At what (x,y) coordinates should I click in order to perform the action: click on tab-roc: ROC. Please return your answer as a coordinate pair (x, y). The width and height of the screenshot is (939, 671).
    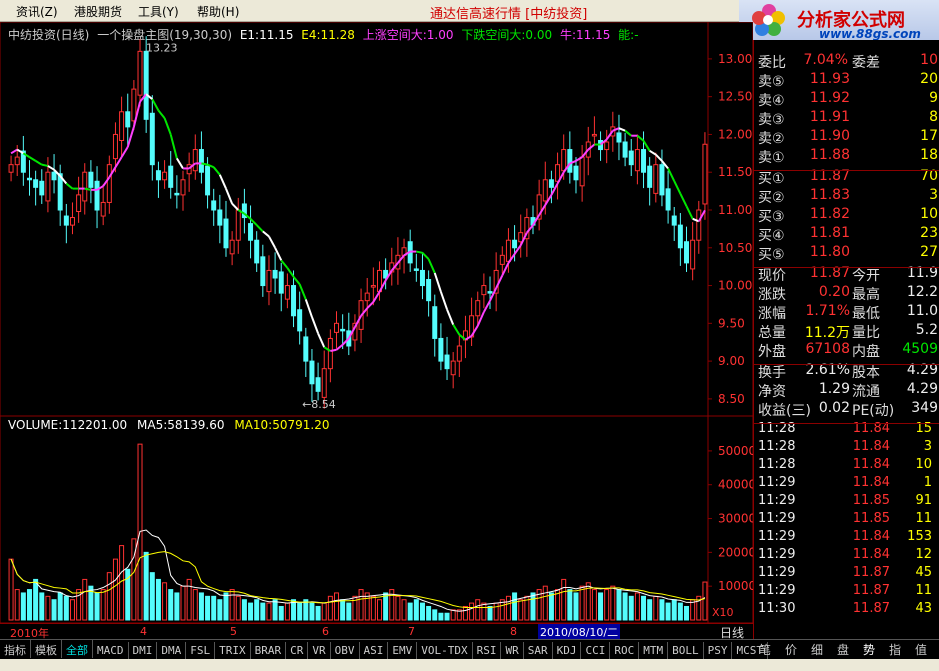
    Looking at the image, I should click on (625, 651).